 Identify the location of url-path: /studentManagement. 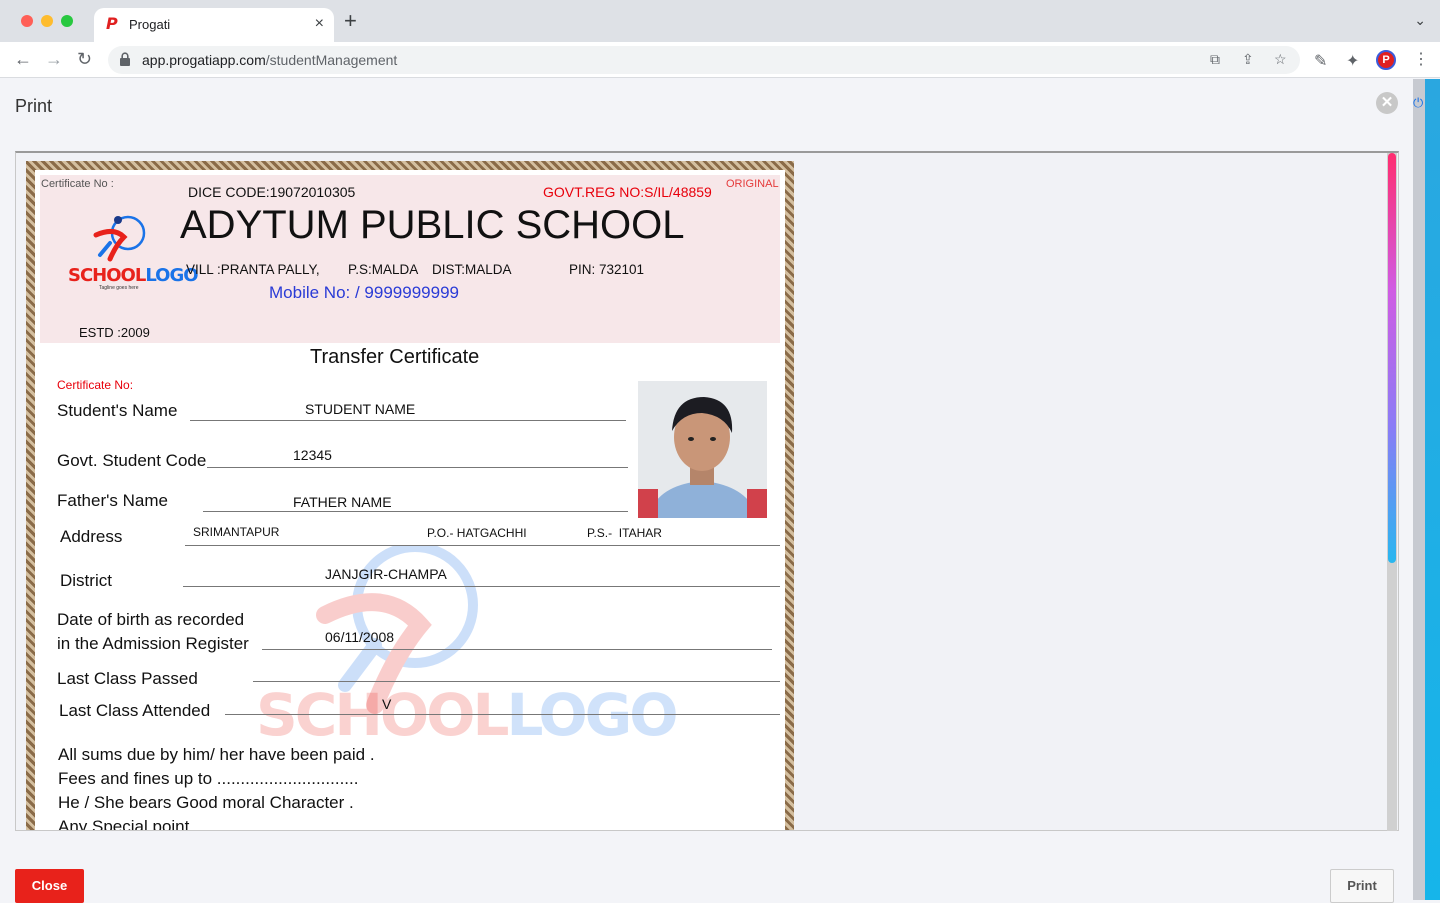
(331, 60).